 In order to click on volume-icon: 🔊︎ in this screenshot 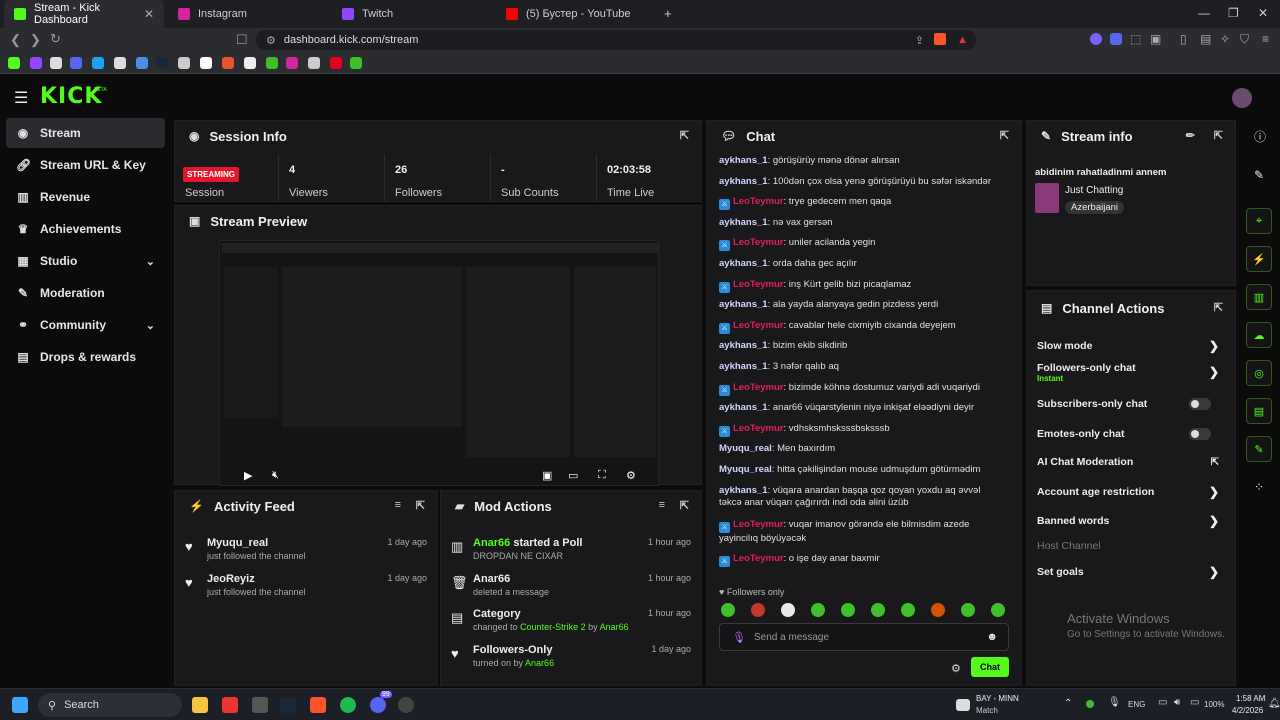, I will do `click(1177, 702)`.